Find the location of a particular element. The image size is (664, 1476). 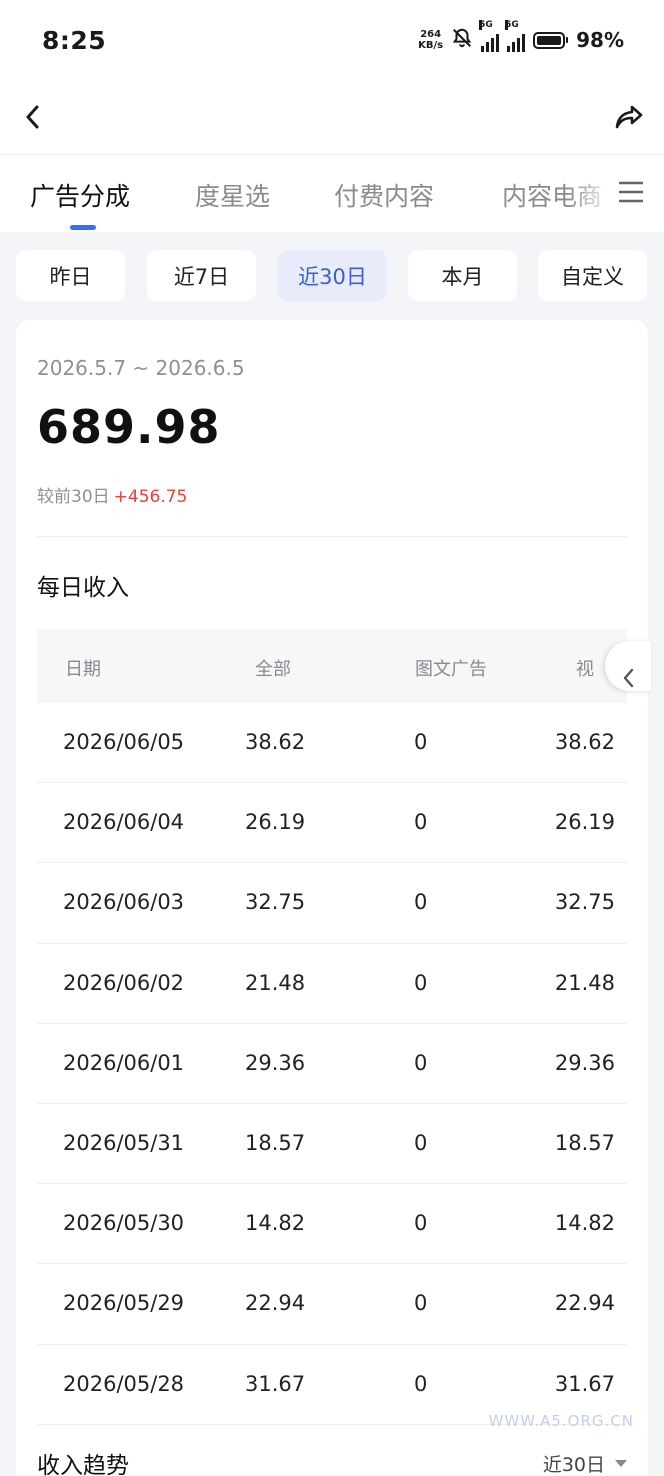

tab-ad-revenue: 广告分成 is located at coordinates (80, 195).